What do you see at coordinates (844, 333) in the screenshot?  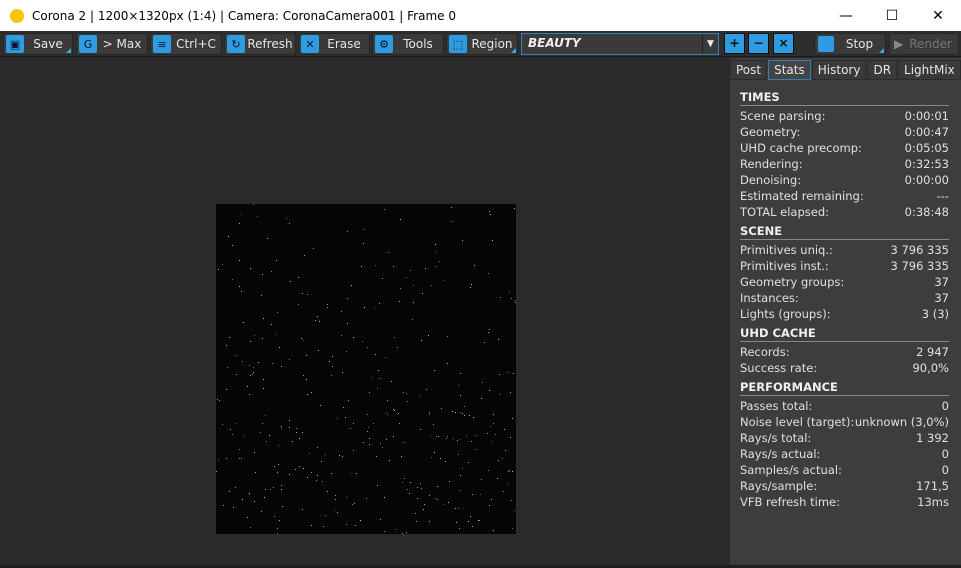 I see `section-header: UHD CACHE` at bounding box center [844, 333].